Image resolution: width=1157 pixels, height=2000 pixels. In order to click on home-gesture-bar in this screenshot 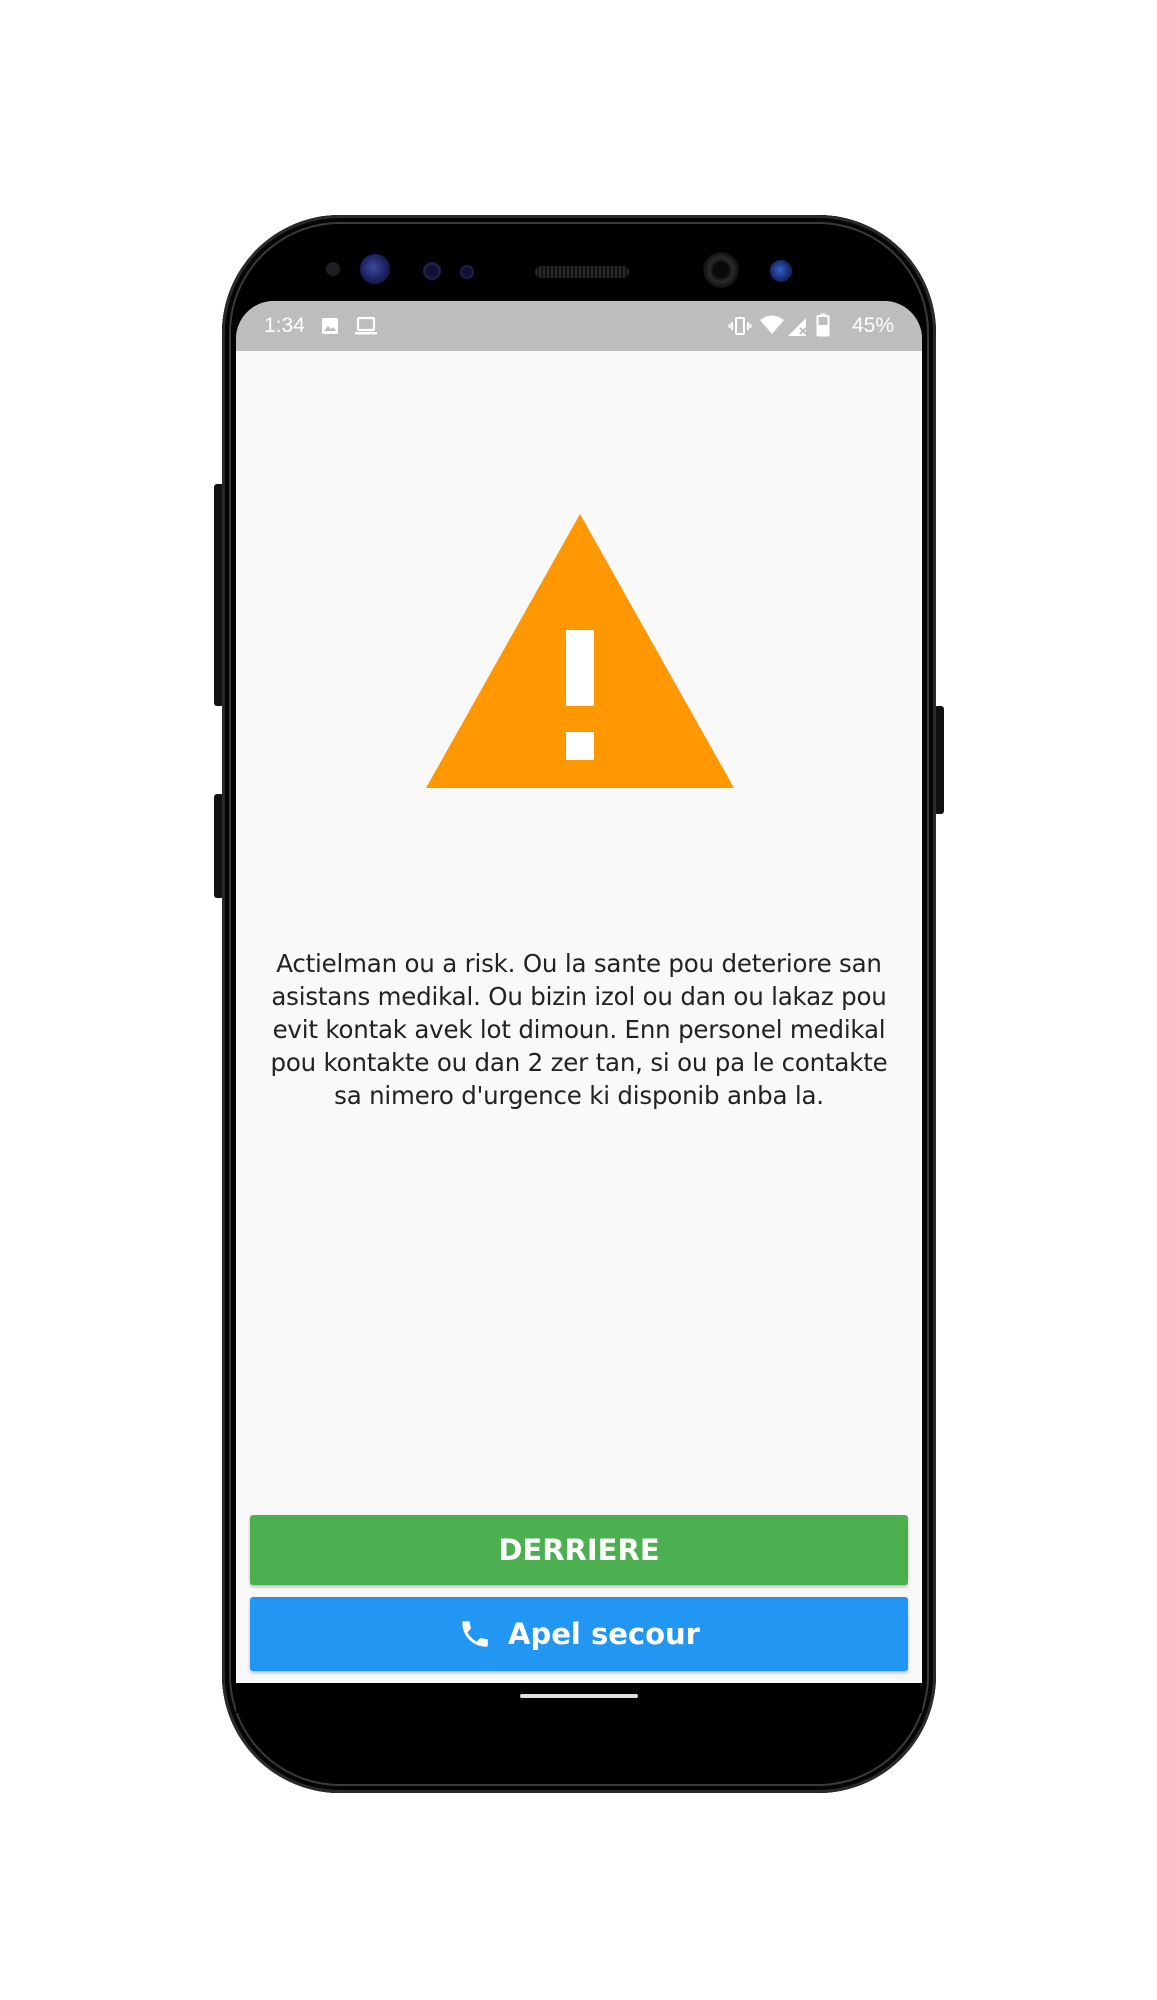, I will do `click(579, 1696)`.